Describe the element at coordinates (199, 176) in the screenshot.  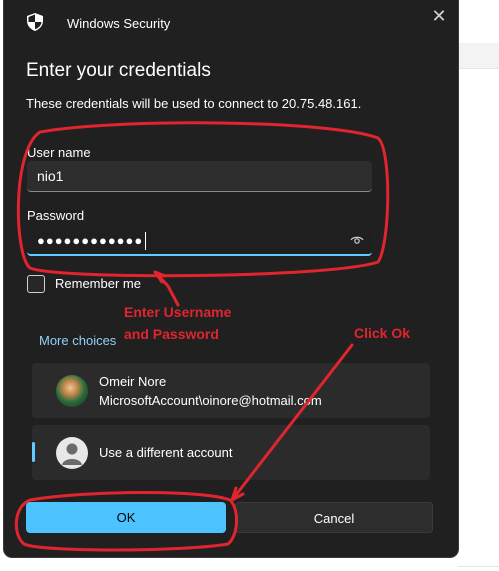
I see `username-field: nio1` at that location.